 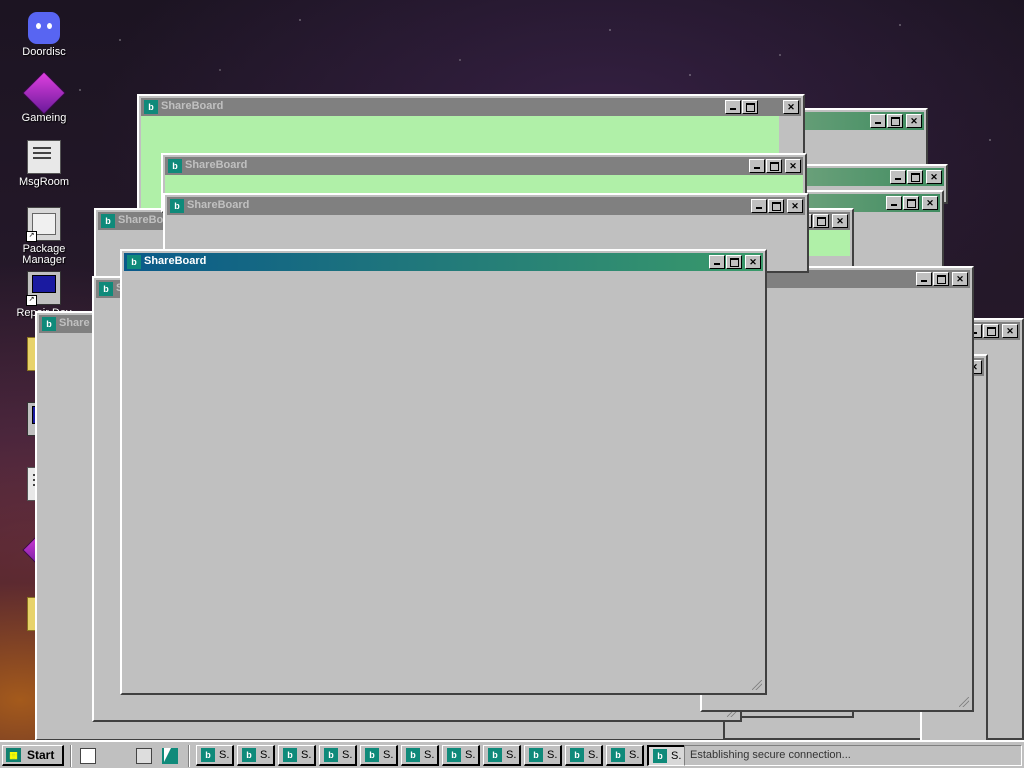 I want to click on notepad-quicklaunch-icon, so click(x=88, y=756).